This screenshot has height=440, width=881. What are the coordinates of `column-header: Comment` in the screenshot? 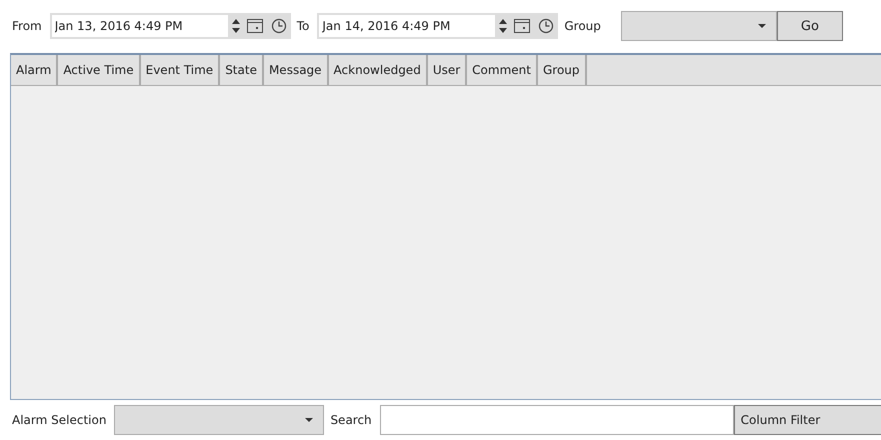 It's located at (502, 70).